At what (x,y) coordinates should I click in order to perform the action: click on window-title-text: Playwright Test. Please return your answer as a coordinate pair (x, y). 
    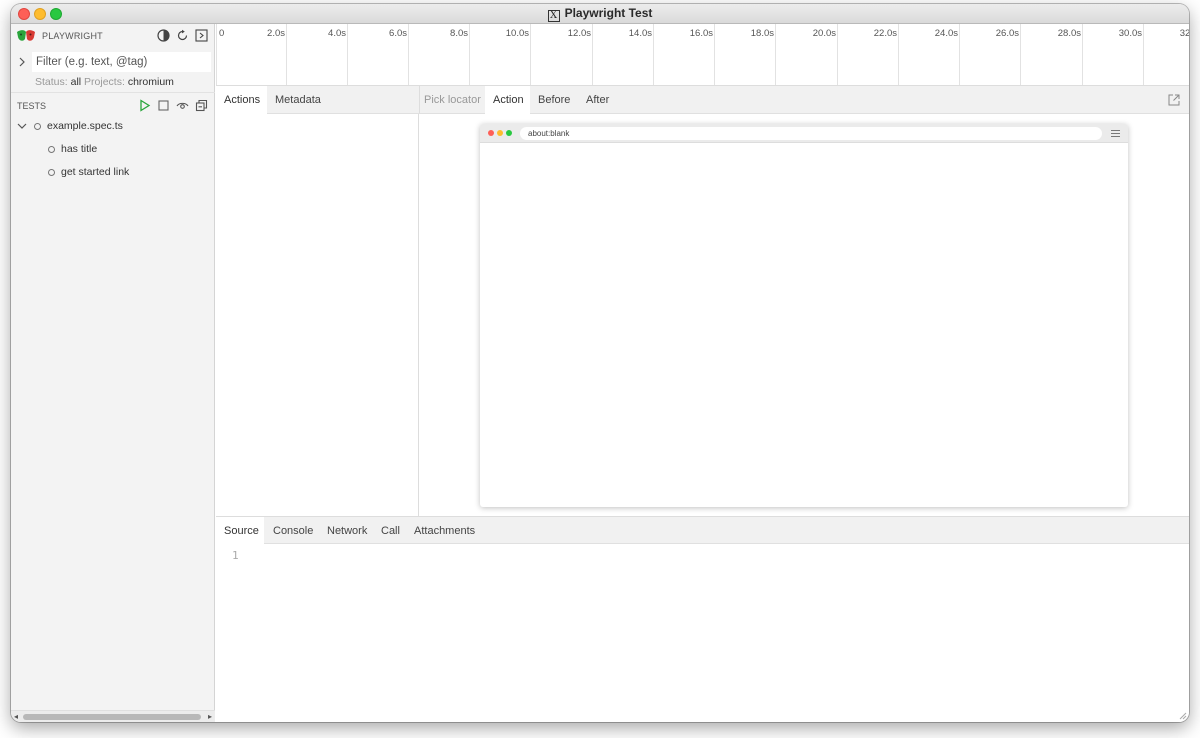
    Looking at the image, I should click on (608, 13).